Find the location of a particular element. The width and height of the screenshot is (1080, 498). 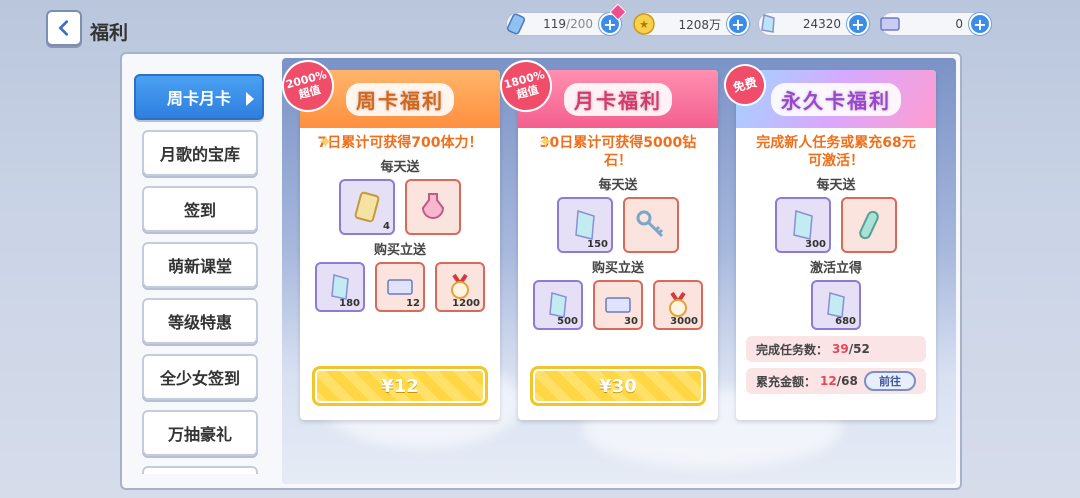

diamond-value: 24320 is located at coordinates (821, 24).